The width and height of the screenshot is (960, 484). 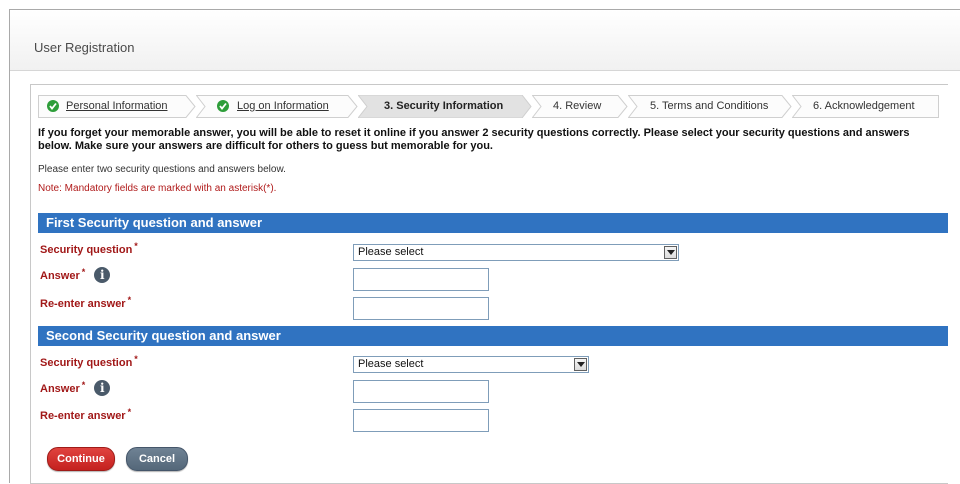 I want to click on security-question-label-2: Security question *, so click(x=89, y=361).